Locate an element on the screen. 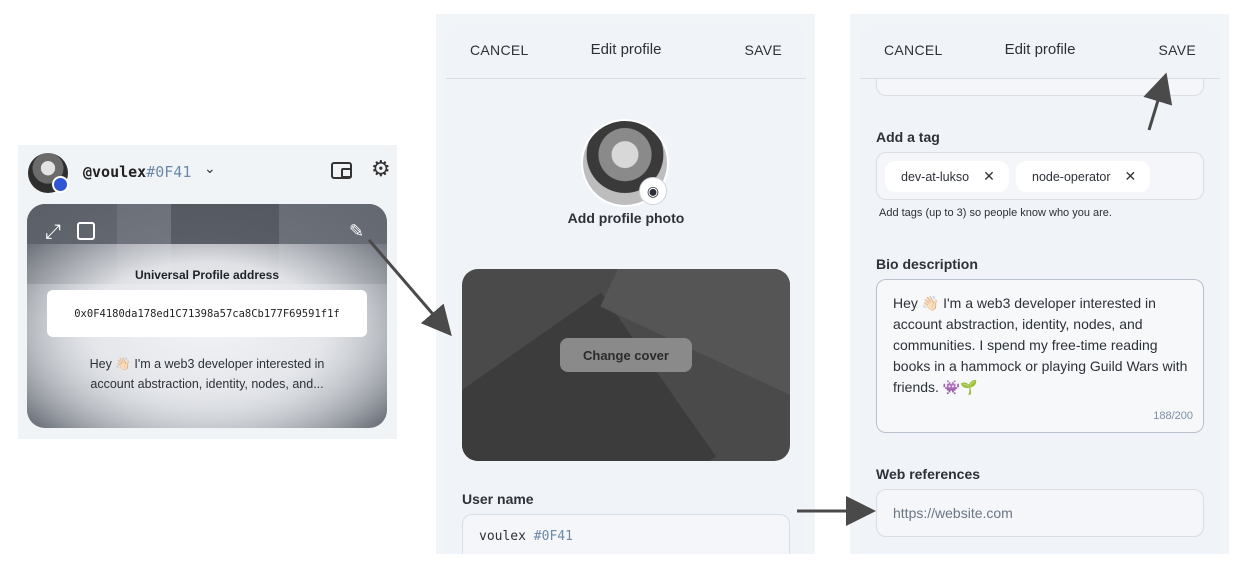 The width and height of the screenshot is (1244, 572). arrow-to-save is located at coordinates (1158, 101).